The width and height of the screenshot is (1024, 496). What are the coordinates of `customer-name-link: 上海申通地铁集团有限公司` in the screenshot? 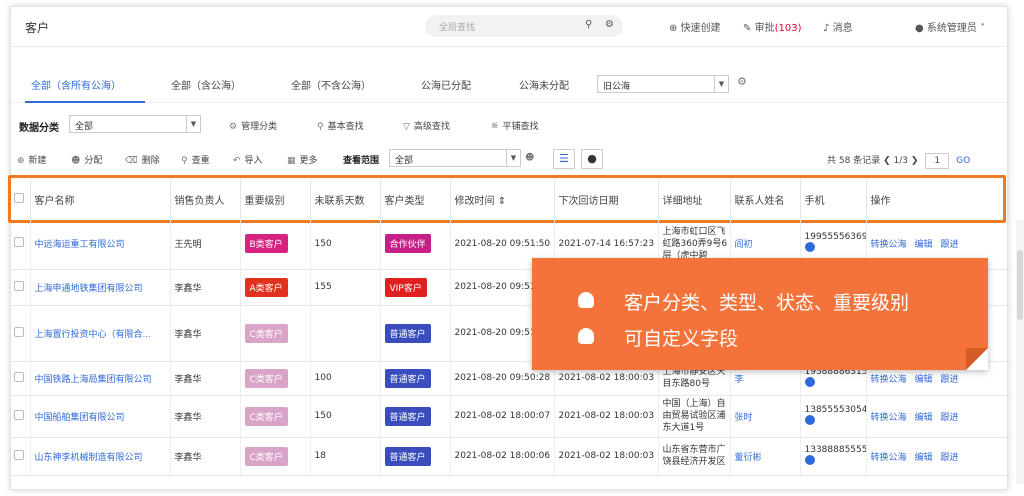 It's located at (100, 287).